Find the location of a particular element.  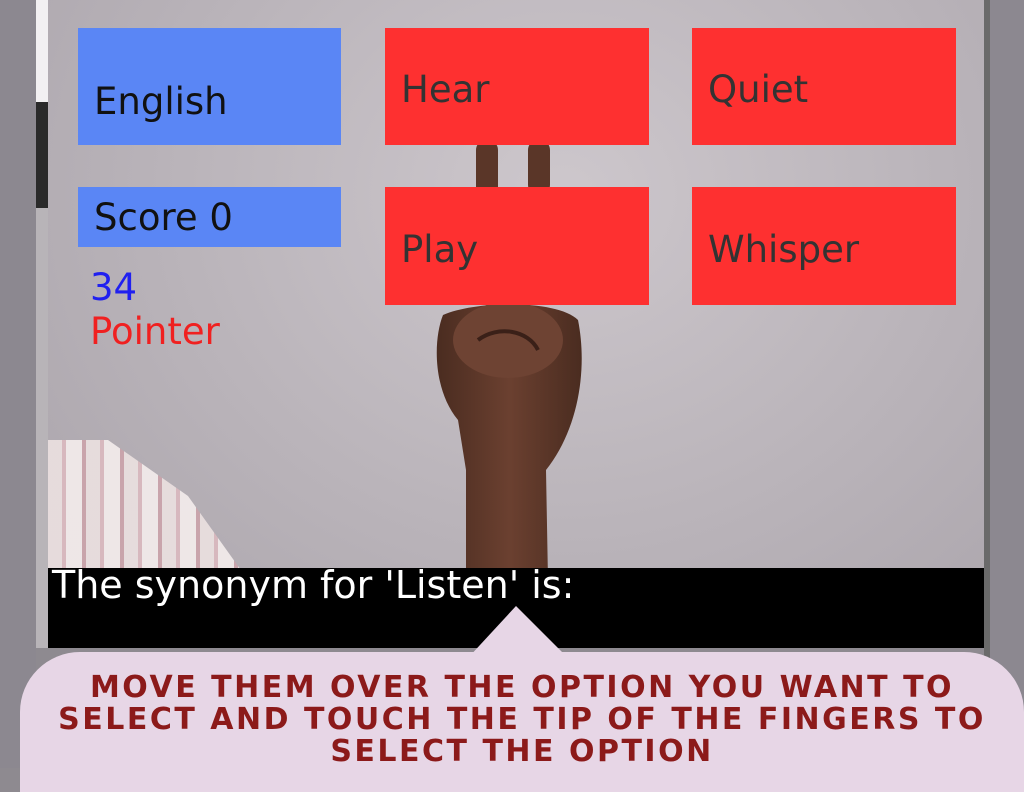

option-button-whisper: Whisper is located at coordinates (824, 246).